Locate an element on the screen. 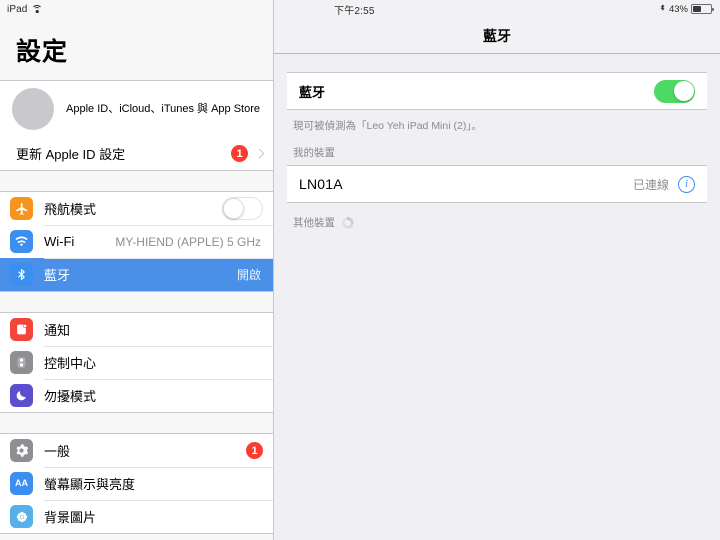 The height and width of the screenshot is (540, 720). sidebar-item-display-brightness: AA 螢幕顯示與亮度 is located at coordinates (136, 483).